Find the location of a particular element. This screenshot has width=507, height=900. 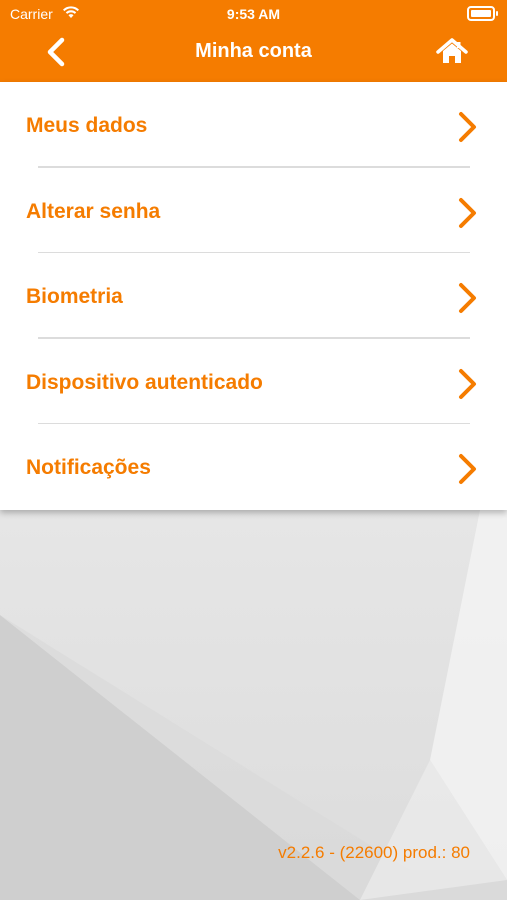

navigation-bar: Carrier 9:53 AM Minha conta is located at coordinates (253, 41).